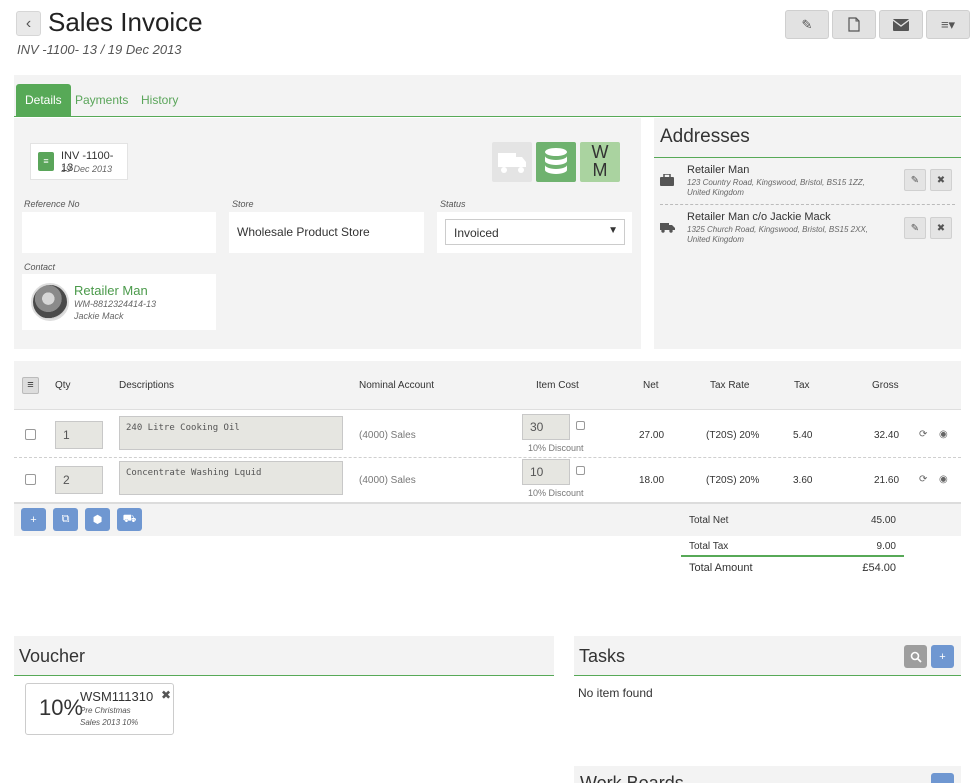 This screenshot has height=783, width=973. Describe the element at coordinates (243, 204) in the screenshot. I see `store-label: Store` at that location.